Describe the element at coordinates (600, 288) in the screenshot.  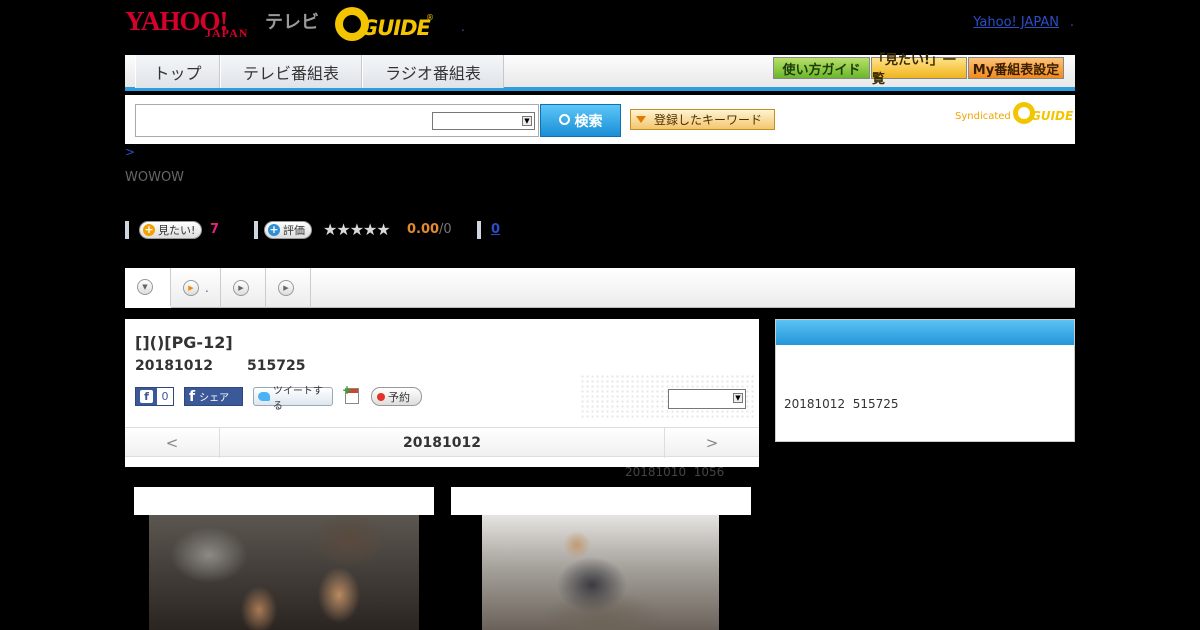
I see `program-tabbar: ▼ ▶ . ▶ ▶` at that location.